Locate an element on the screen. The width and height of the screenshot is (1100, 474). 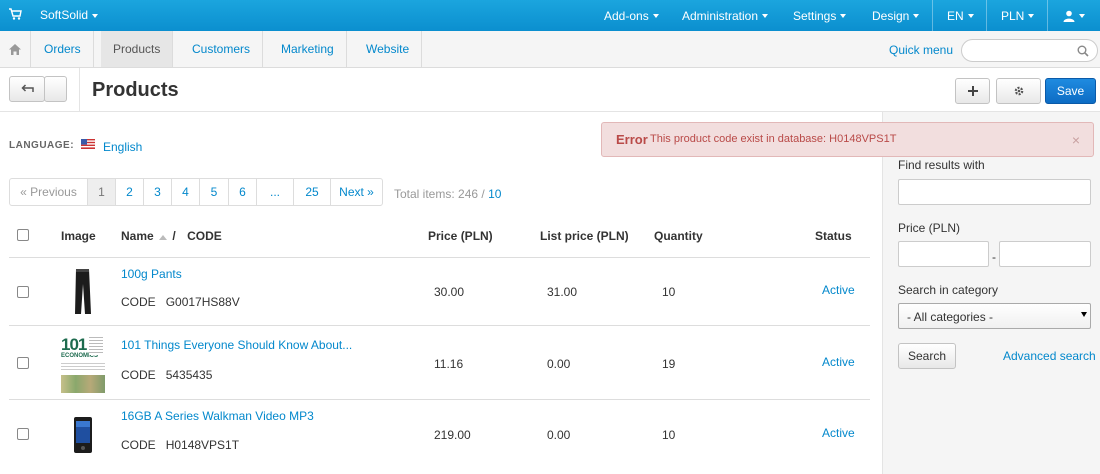
nav-customers-label: Customers is located at coordinates (221, 49).